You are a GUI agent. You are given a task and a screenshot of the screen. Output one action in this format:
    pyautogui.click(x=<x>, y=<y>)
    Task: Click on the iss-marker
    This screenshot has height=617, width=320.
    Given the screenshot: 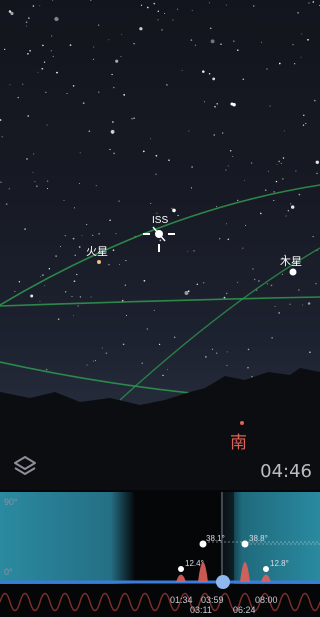 What is the action you would take?
    pyautogui.click(x=159, y=239)
    